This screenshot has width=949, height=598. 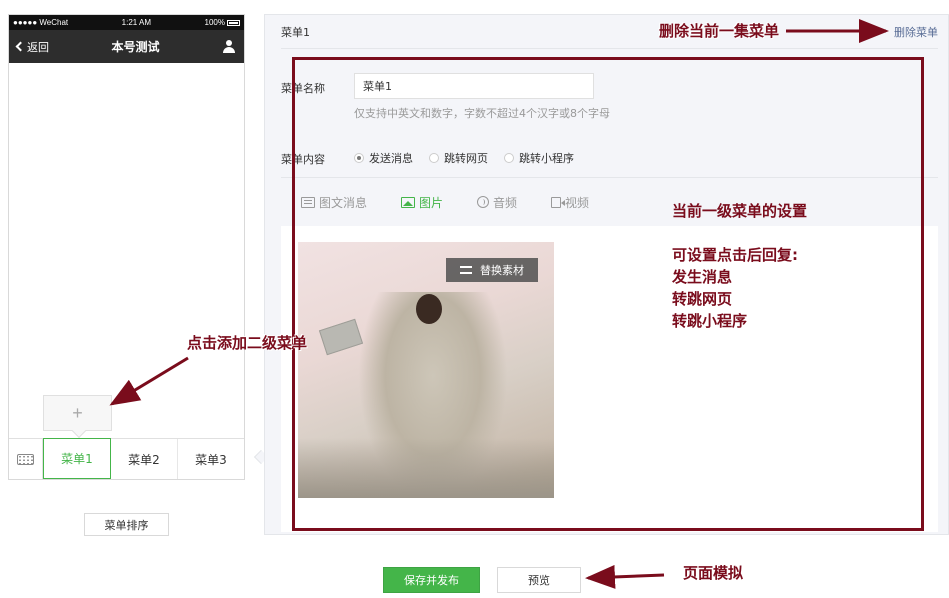 I want to click on phone-nav-bar: 返回 本号测试, so click(x=126, y=46).